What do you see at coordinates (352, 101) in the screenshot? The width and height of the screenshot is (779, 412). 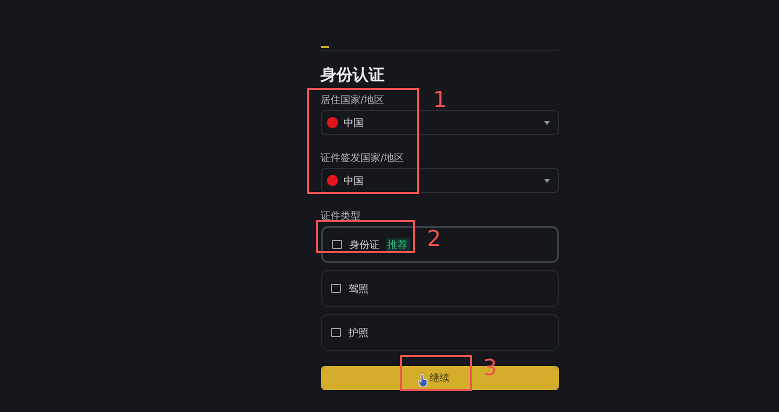 I see `field-label: 居住国家/地区` at bounding box center [352, 101].